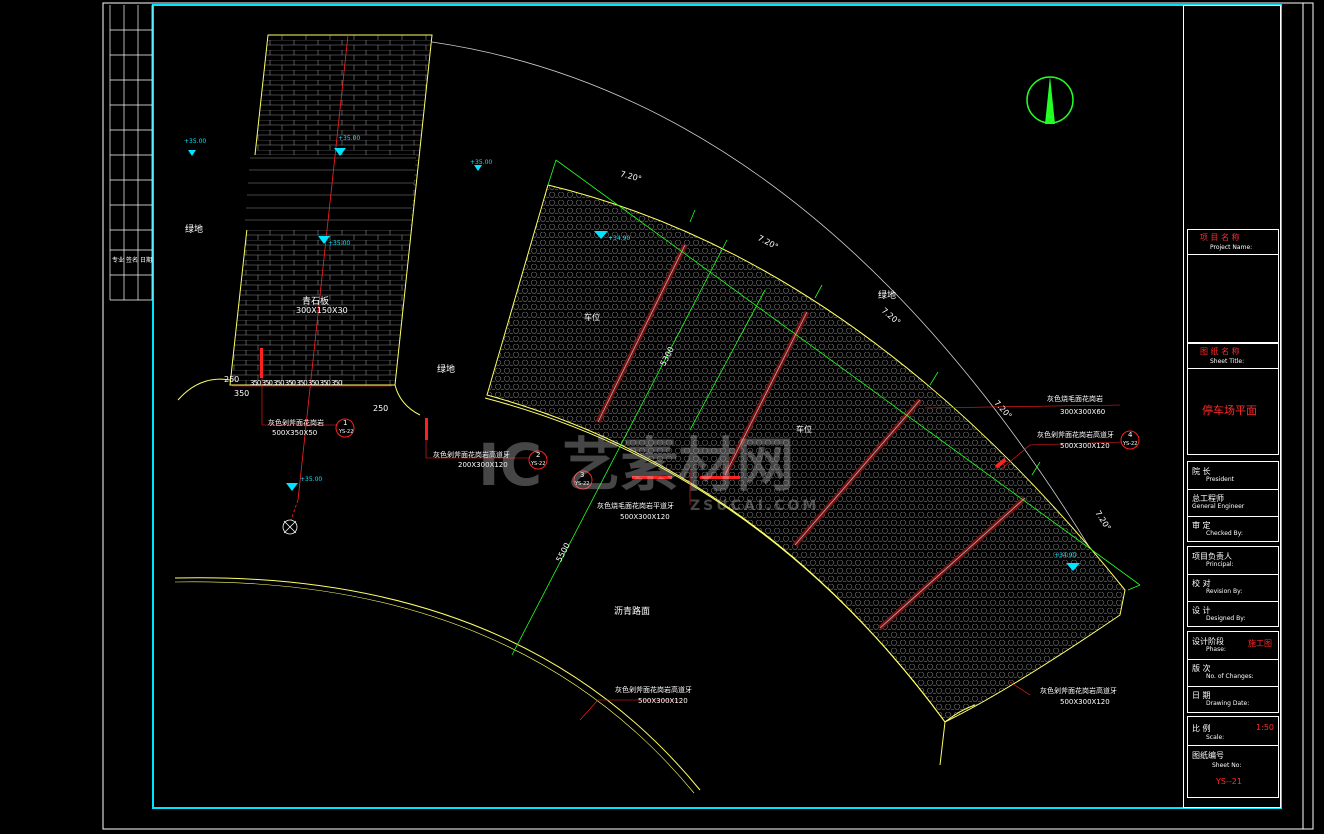 The image size is (1324, 834). I want to click on curb7-size: 500X300X120, so click(663, 701).